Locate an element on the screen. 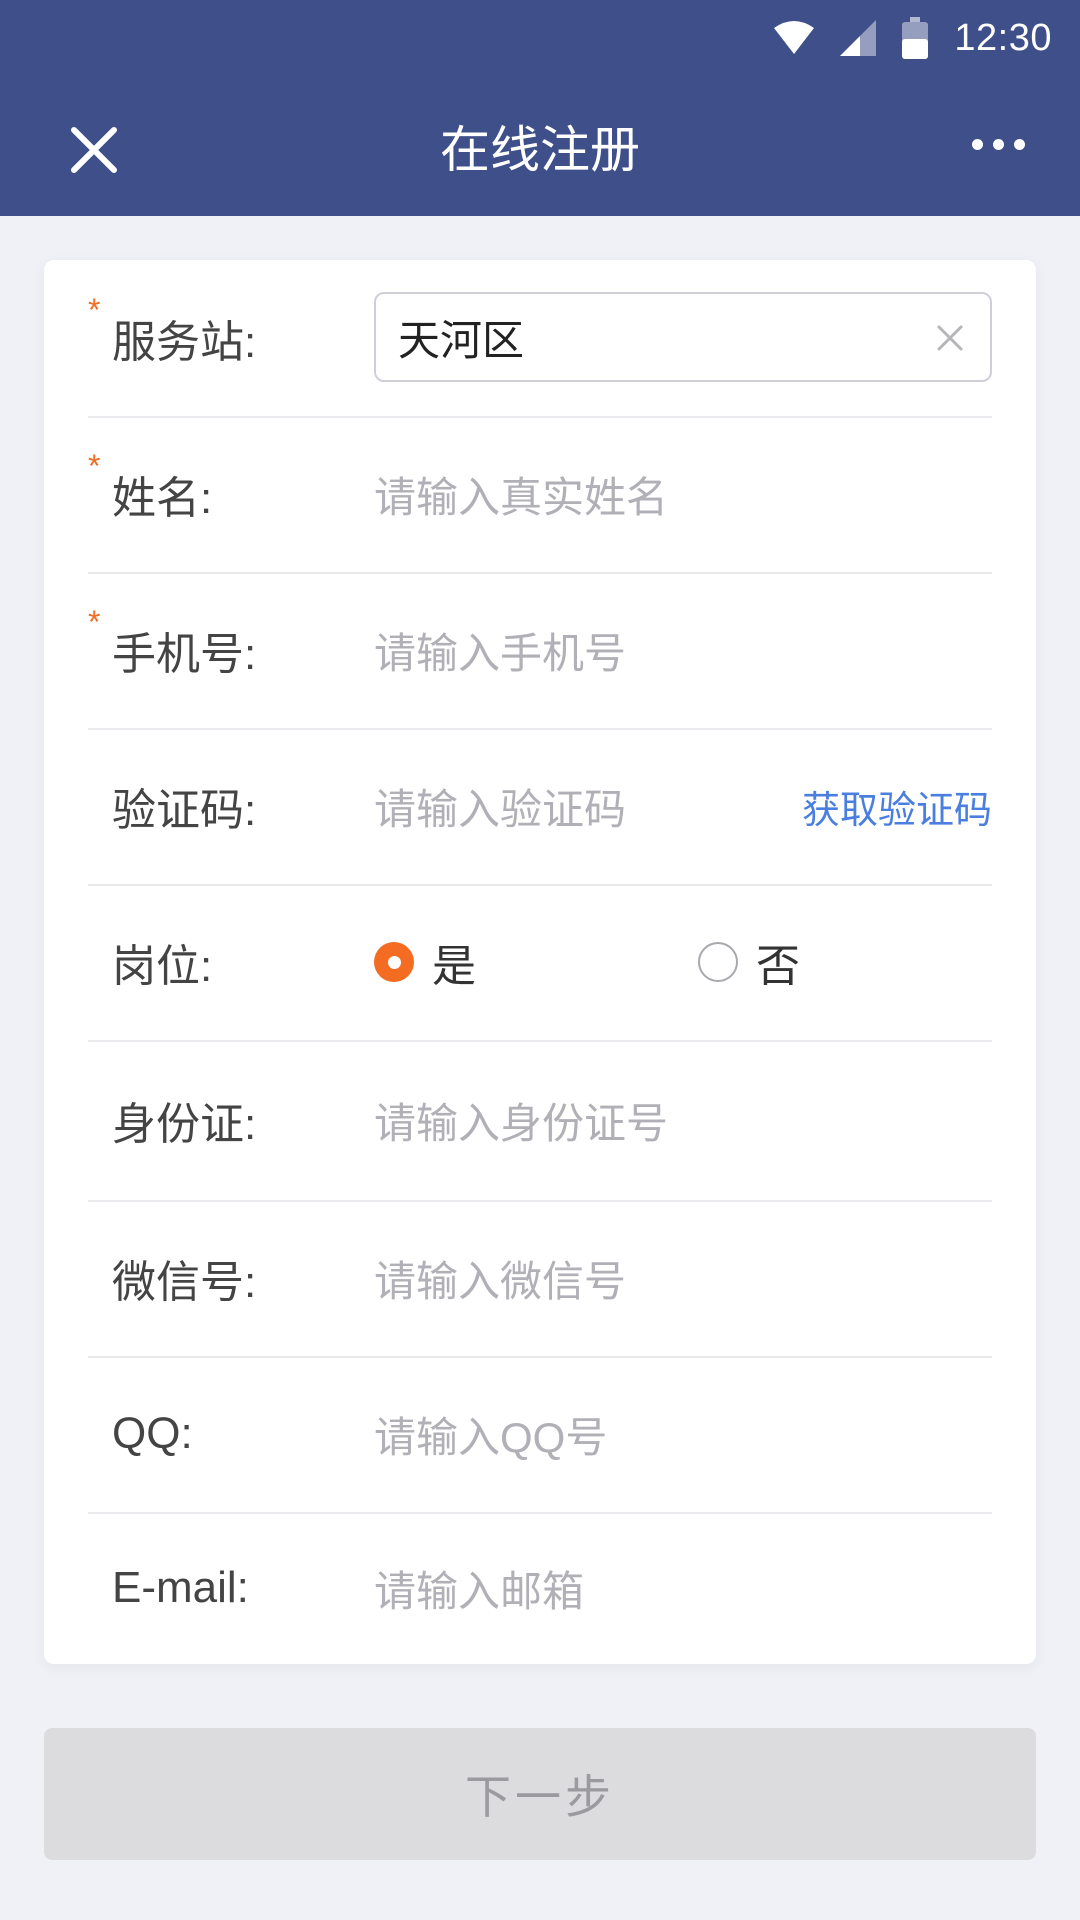 This screenshot has width=1080, height=1920. battery-icon is located at coordinates (915, 38).